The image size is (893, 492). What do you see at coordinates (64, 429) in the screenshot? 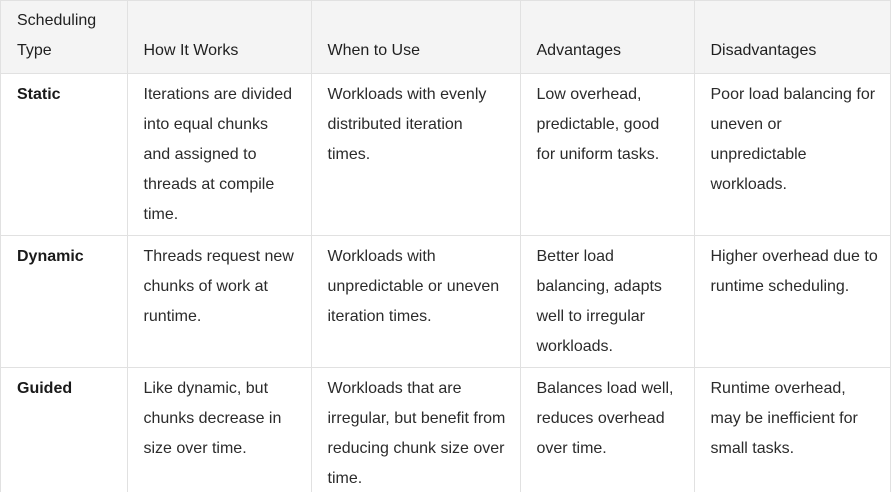
I see `cell-type: Guided` at bounding box center [64, 429].